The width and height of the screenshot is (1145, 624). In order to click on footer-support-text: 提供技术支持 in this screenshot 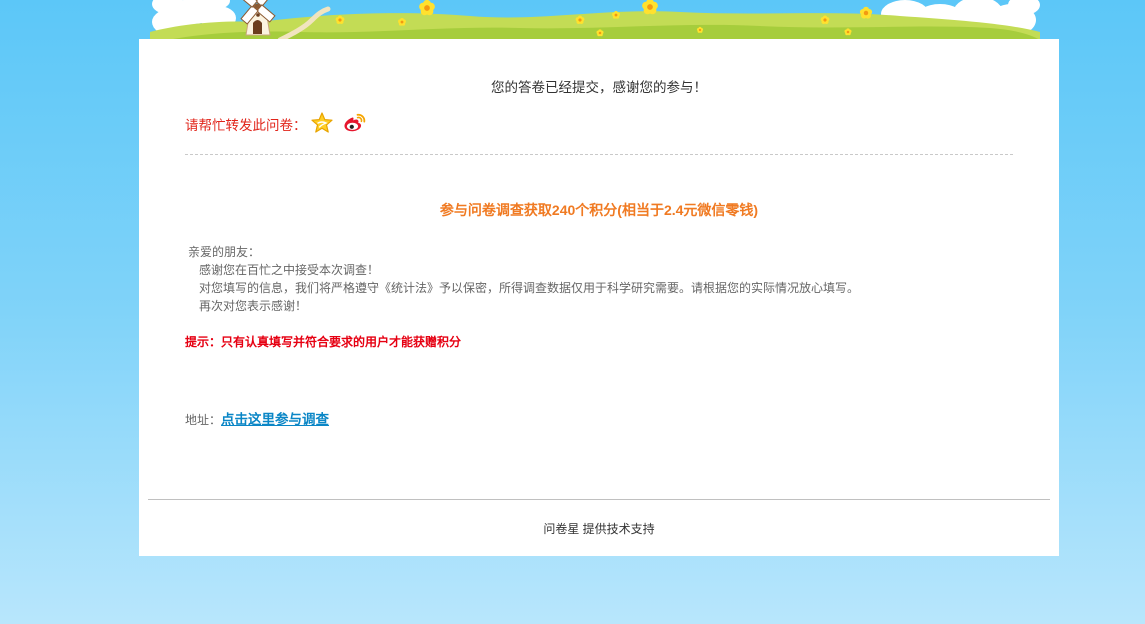, I will do `click(618, 529)`.